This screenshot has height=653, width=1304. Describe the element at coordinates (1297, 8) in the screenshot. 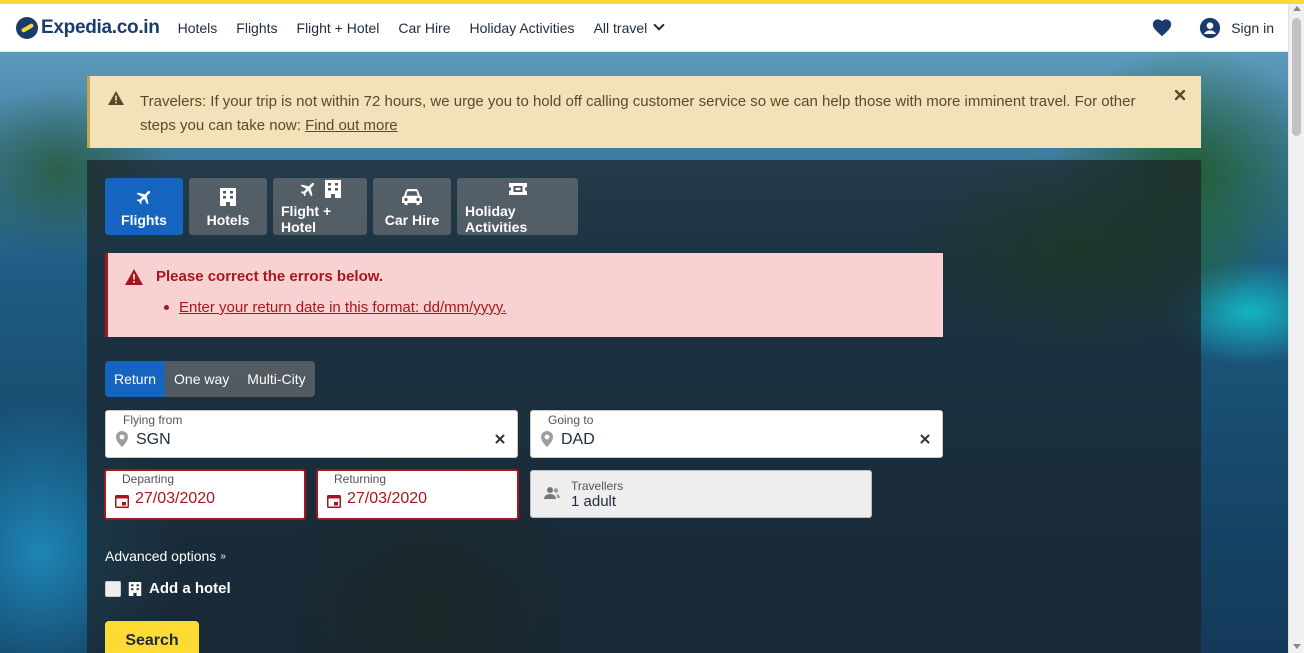

I see `scroll-up-arrow-icon` at that location.